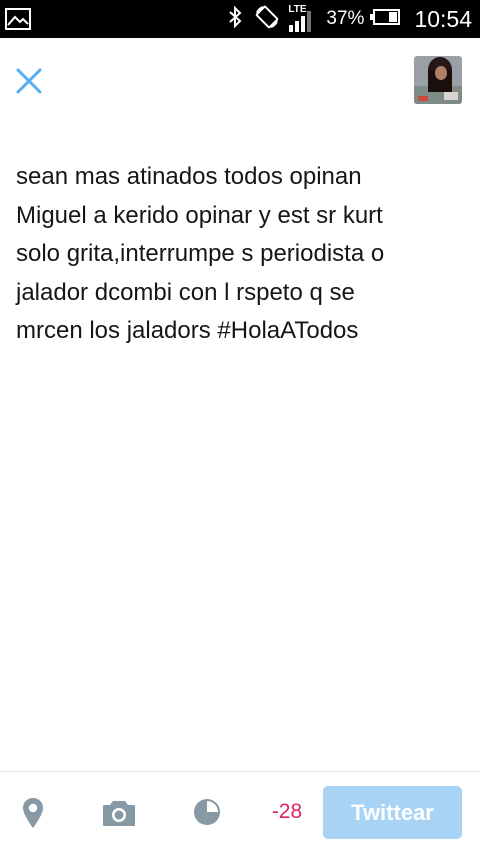  Describe the element at coordinates (119, 815) in the screenshot. I see `camera-icon` at that location.